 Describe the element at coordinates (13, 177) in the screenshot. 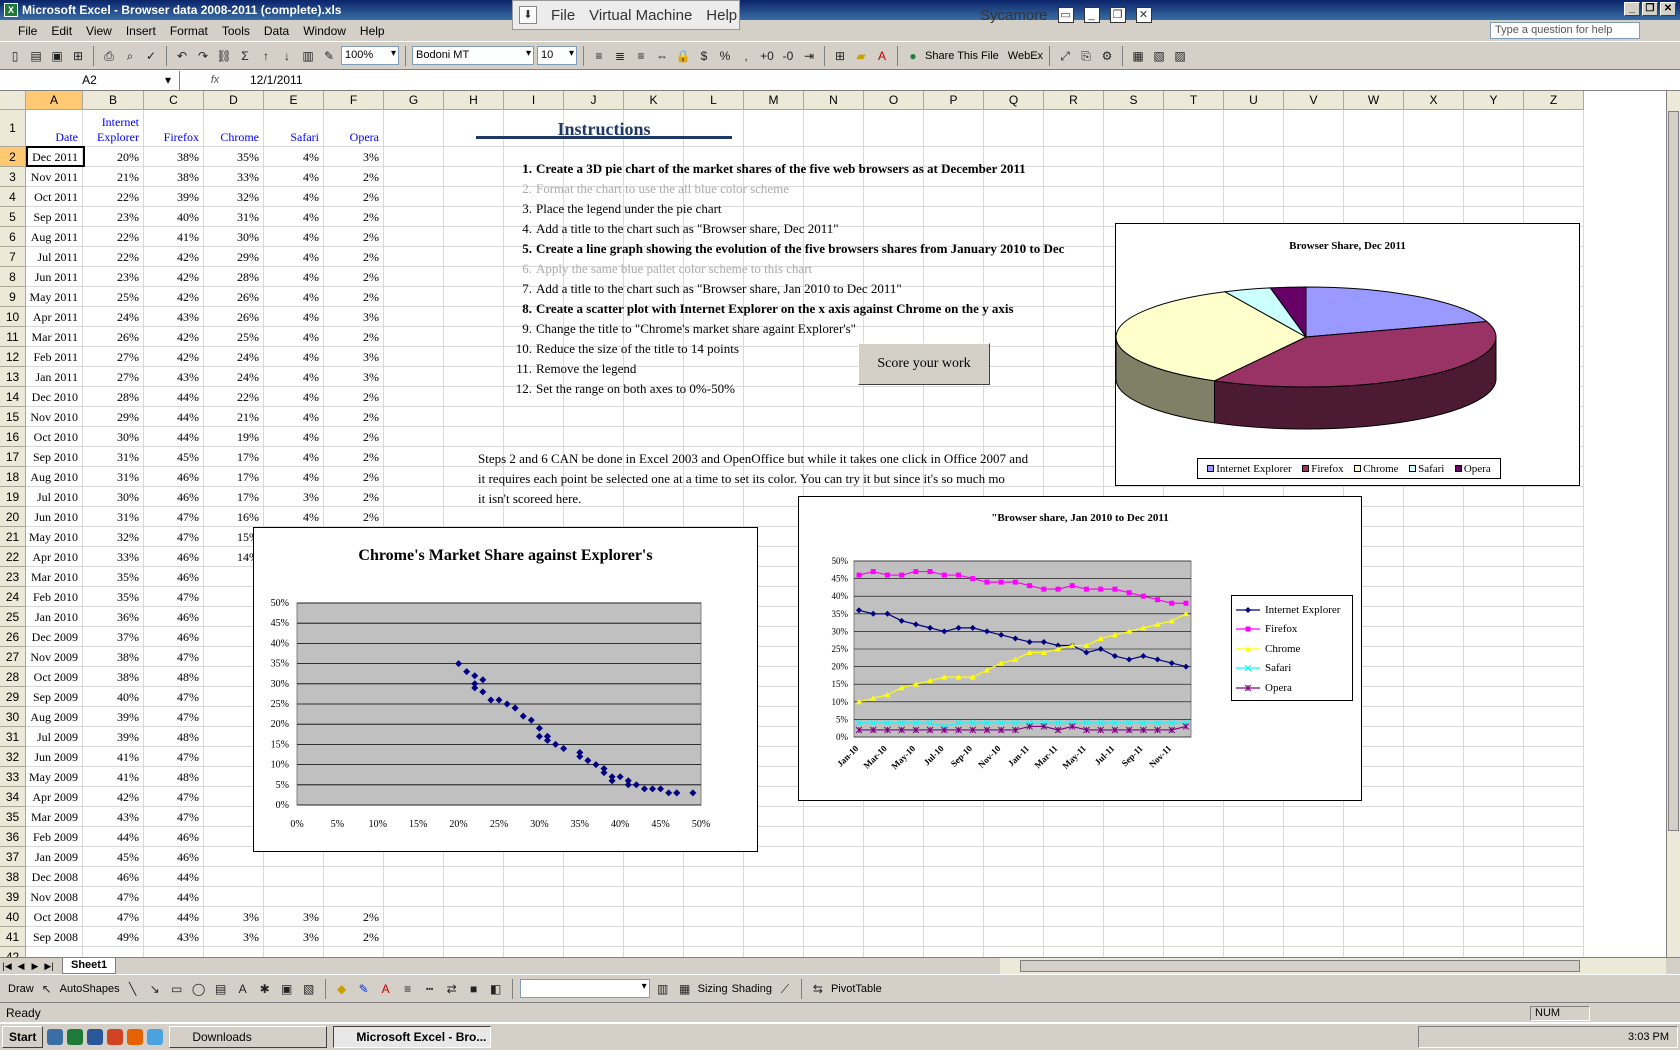

I see `row-header: 3` at that location.